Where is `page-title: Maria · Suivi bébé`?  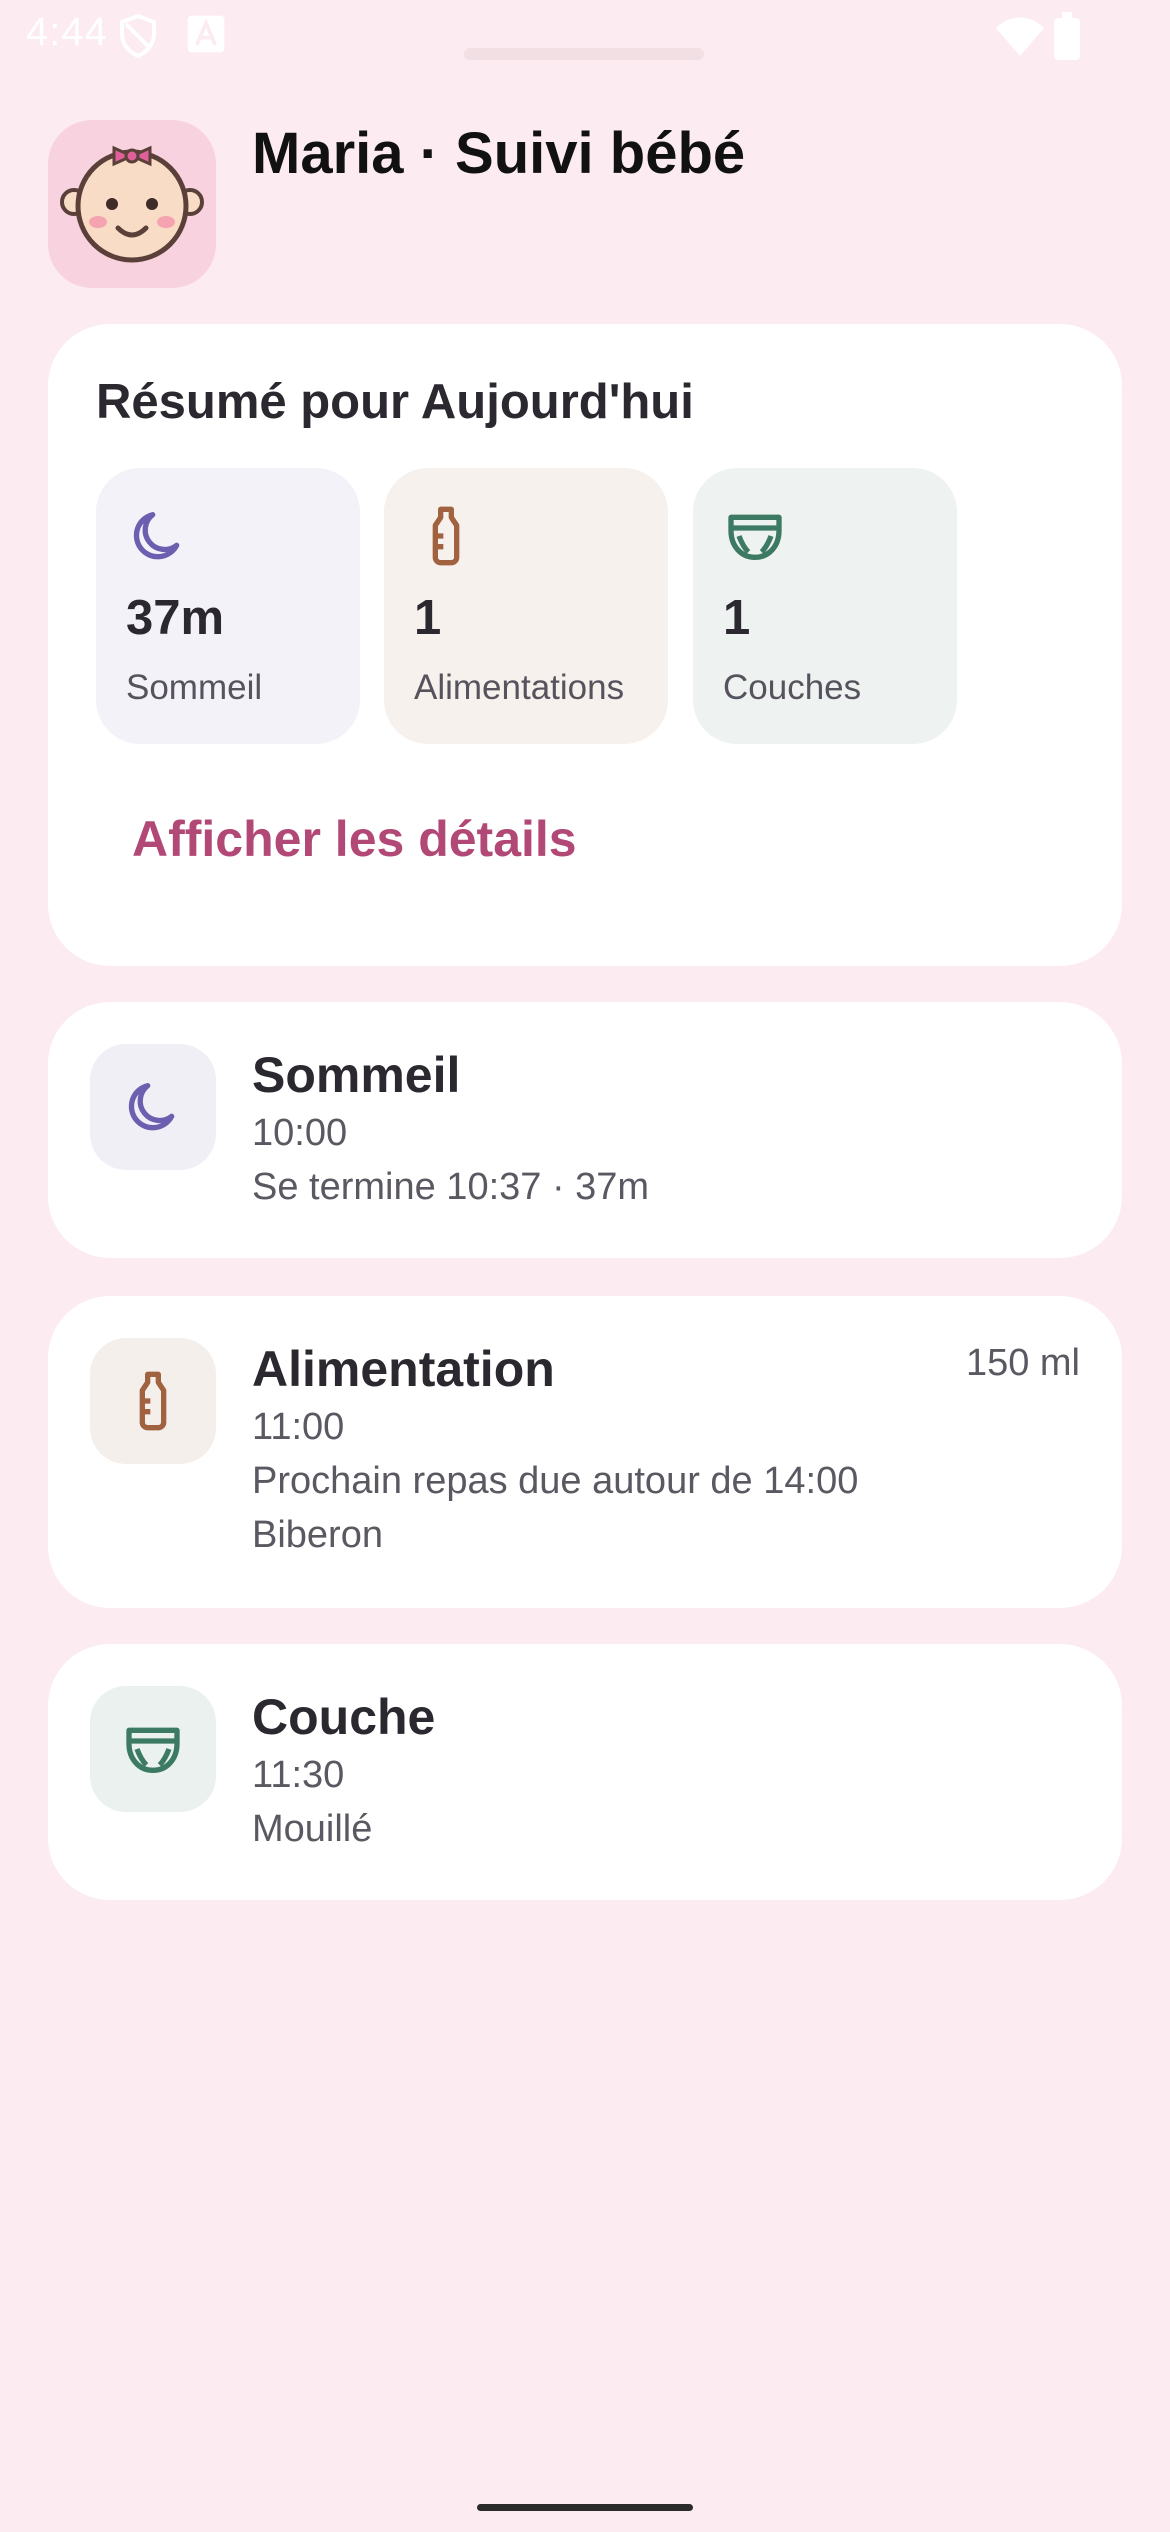 page-title: Maria · Suivi bébé is located at coordinates (499, 153).